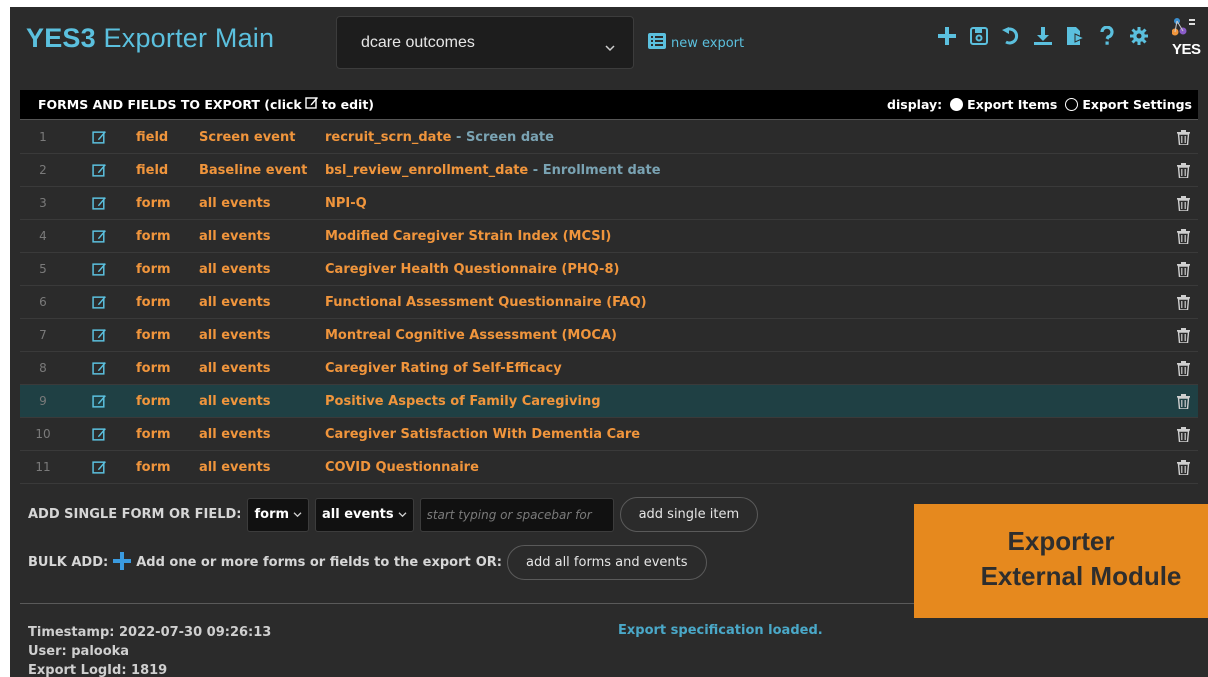  Describe the element at coordinates (364, 514) in the screenshot. I see `event-select: all events` at that location.